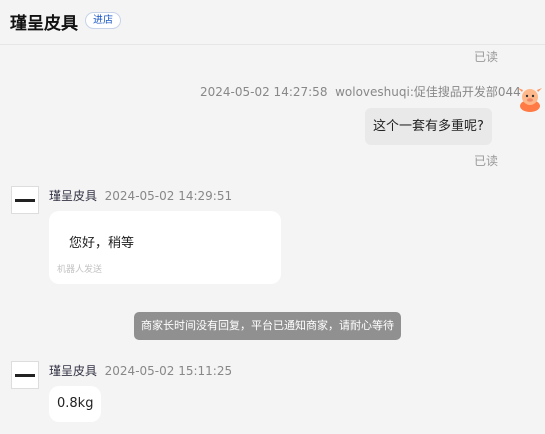  I want to click on message-timestamp: 2024-05-02 14:27:58, so click(264, 92).